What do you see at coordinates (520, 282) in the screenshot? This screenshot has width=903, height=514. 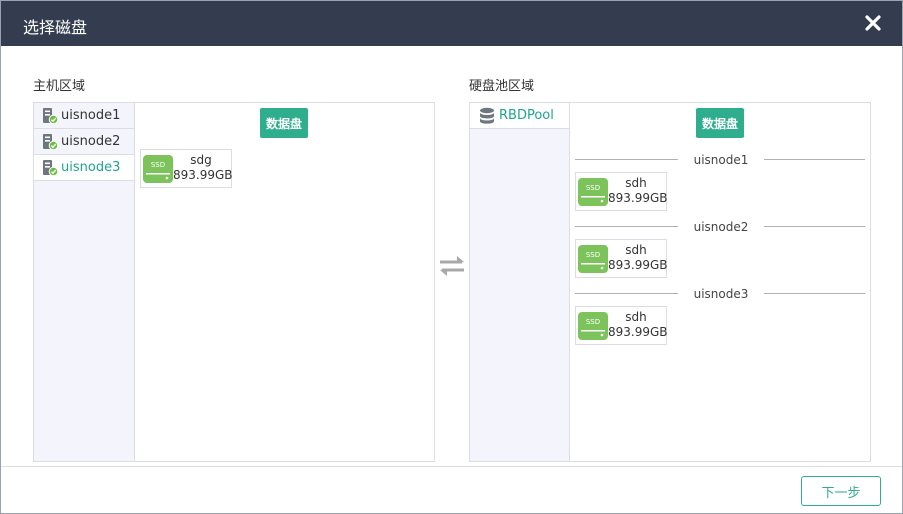 I see `pool-list: RBDPool` at bounding box center [520, 282].